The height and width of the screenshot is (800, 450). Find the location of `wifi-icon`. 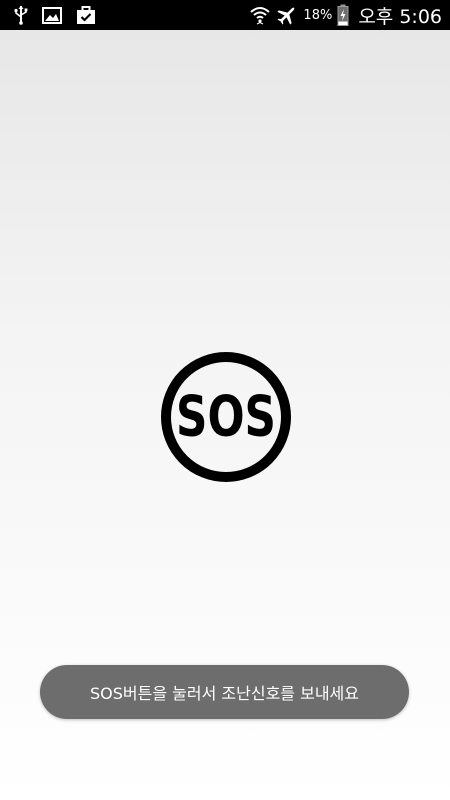

wifi-icon is located at coordinates (260, 15).